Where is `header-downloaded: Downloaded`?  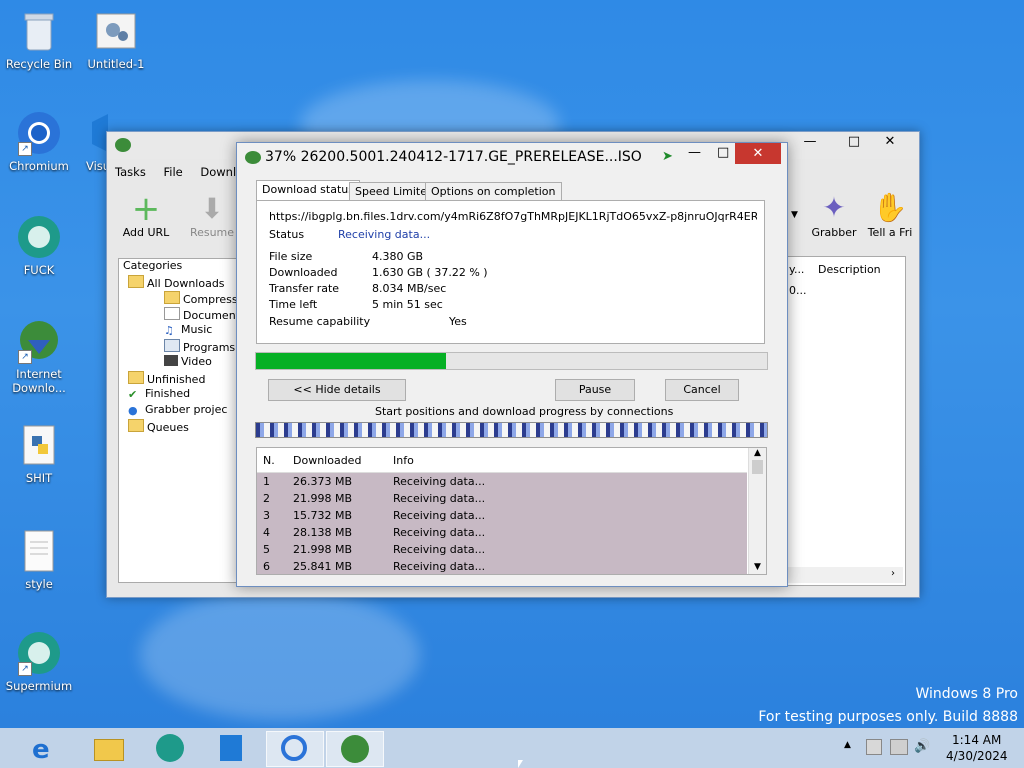 header-downloaded: Downloaded is located at coordinates (327, 460).